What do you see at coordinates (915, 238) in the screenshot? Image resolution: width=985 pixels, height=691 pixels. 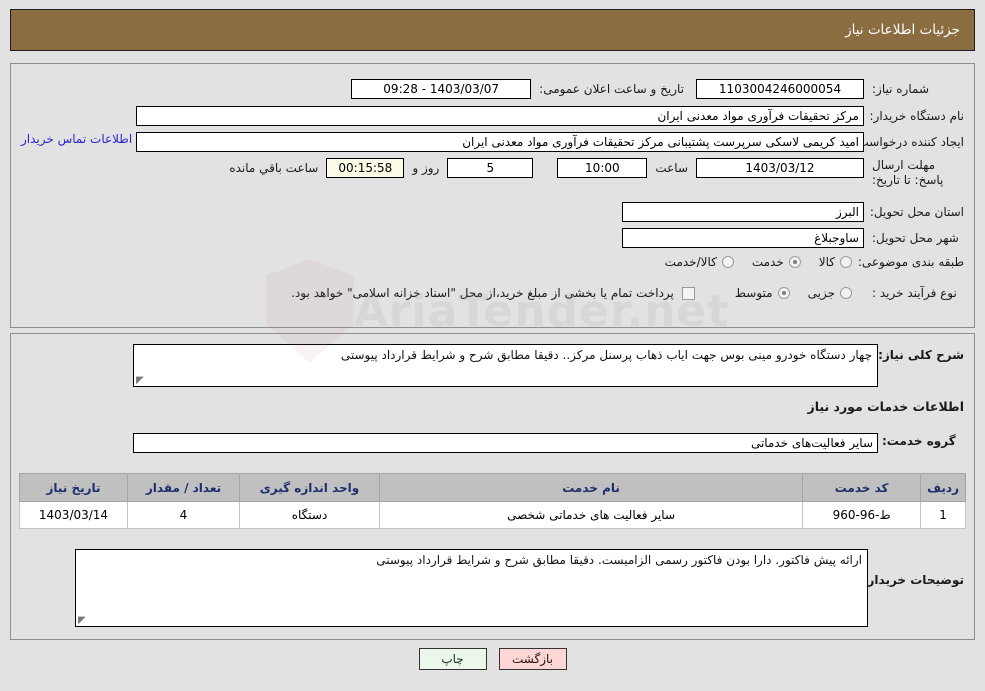 I see `city-label: شهر محل تحویل:` at bounding box center [915, 238].